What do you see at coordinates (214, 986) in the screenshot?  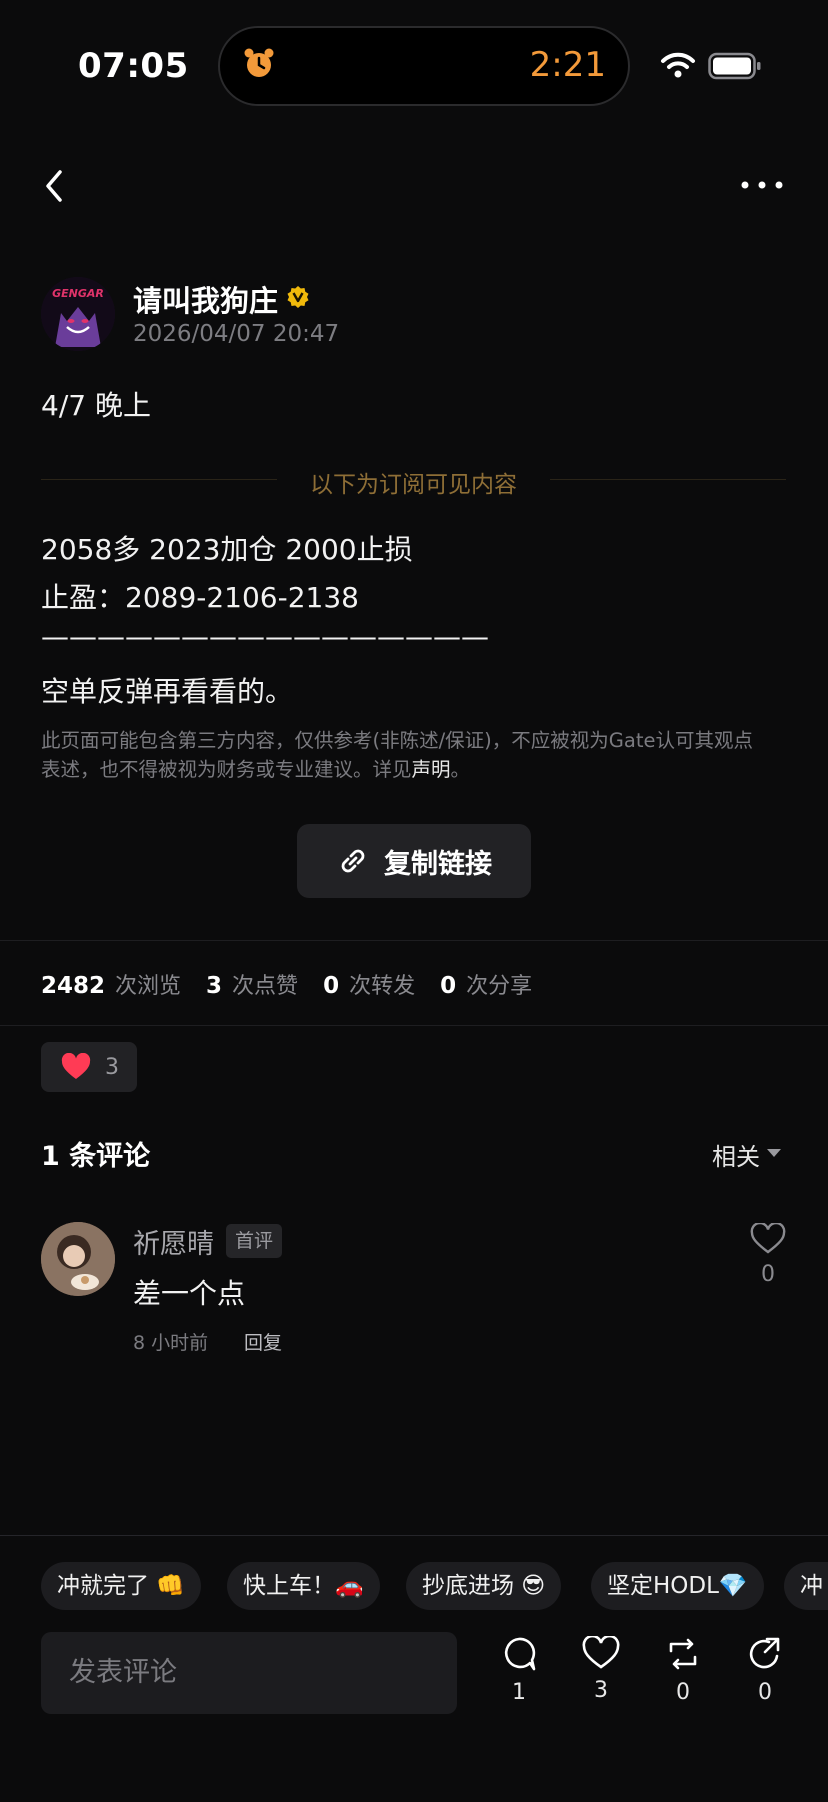 I see `likes-count: 3` at bounding box center [214, 986].